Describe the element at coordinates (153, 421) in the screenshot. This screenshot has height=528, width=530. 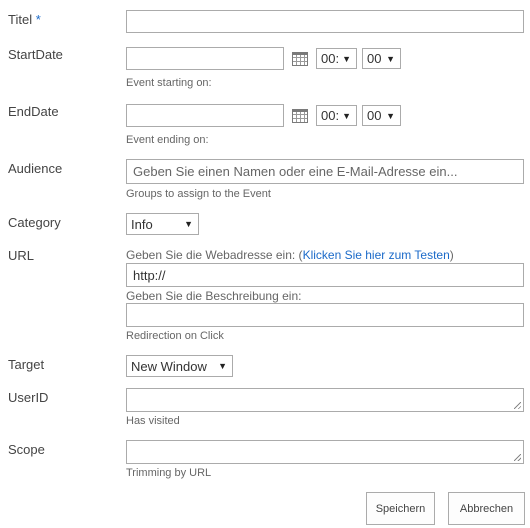
I see `userid-hint: Has visited` at that location.